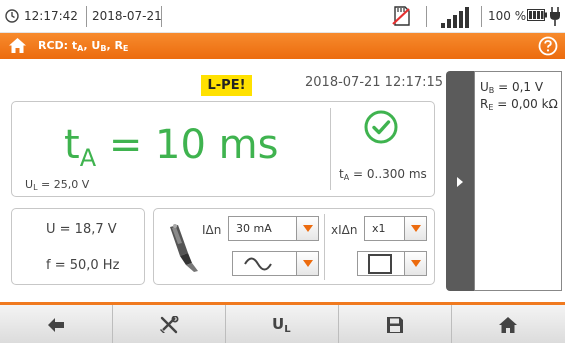 This screenshot has height=343, width=565. I want to click on back-arrow-icon, so click(56, 325).